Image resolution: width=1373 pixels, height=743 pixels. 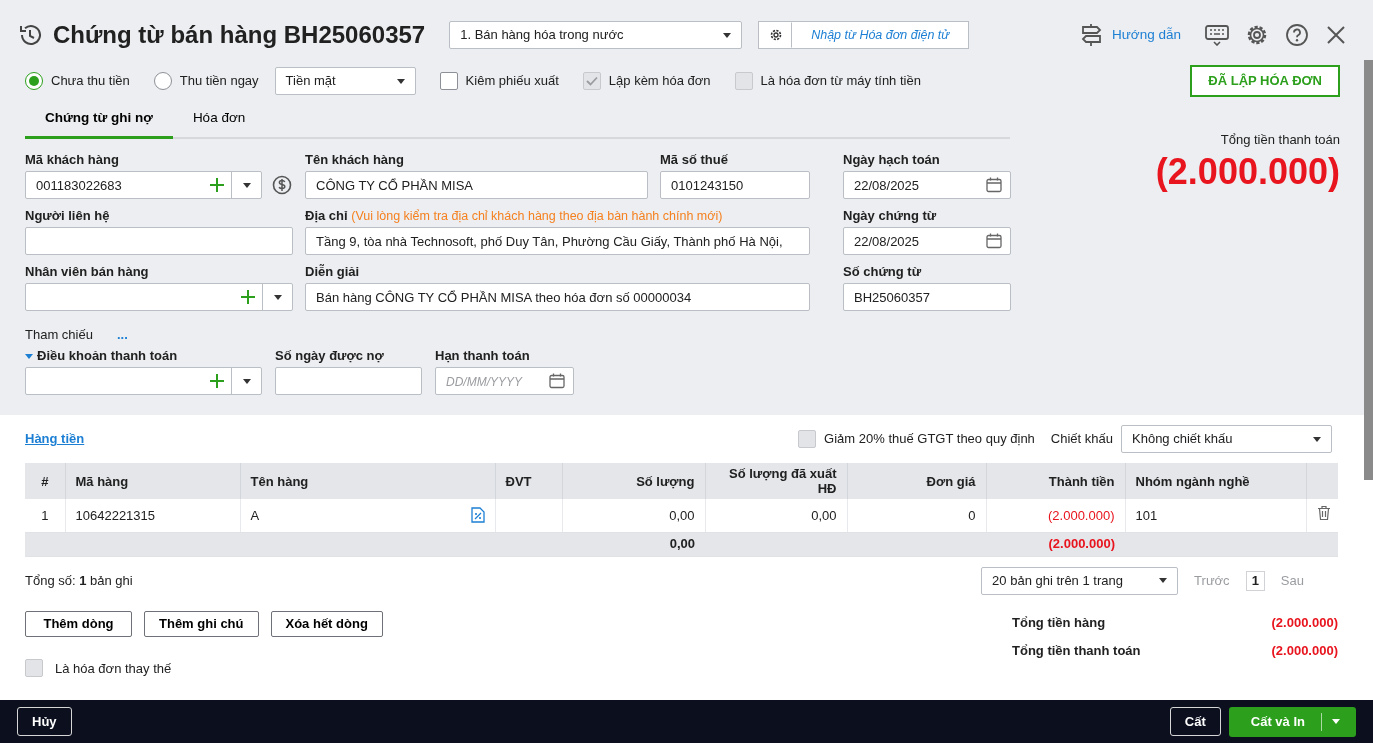 I want to click on input-field: 001183022683, so click(x=114, y=185).